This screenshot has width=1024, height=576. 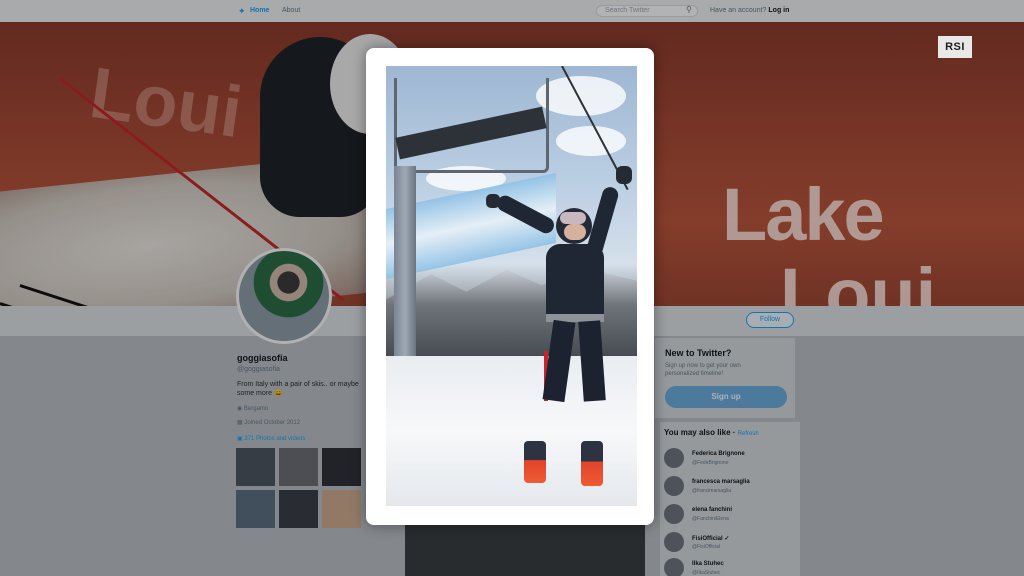 I want to click on skier-goggles, so click(x=573, y=218).